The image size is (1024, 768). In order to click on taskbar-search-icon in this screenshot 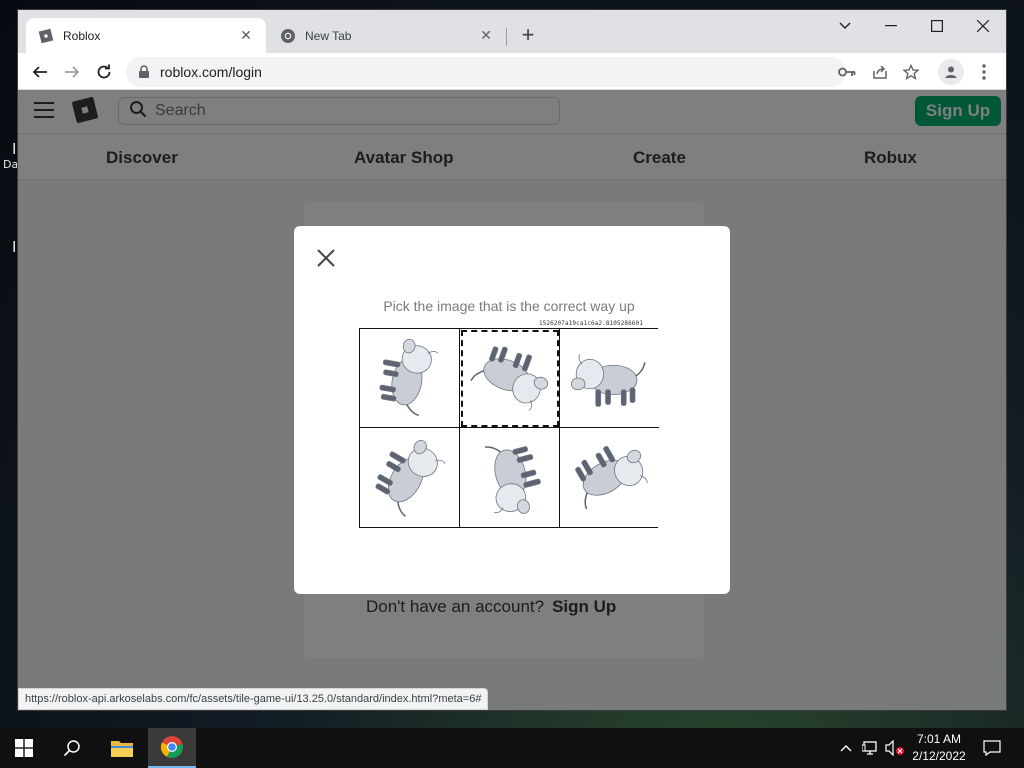, I will do `click(72, 748)`.